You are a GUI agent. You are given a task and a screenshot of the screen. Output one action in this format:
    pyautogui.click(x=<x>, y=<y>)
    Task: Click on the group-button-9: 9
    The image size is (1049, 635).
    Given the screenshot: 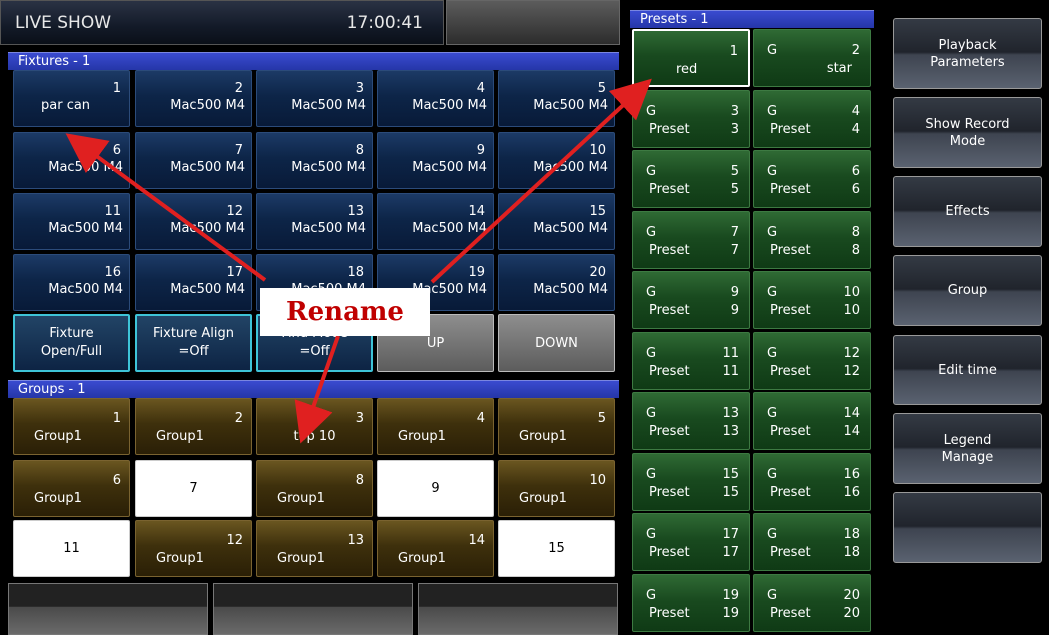 What is the action you would take?
    pyautogui.click(x=435, y=488)
    